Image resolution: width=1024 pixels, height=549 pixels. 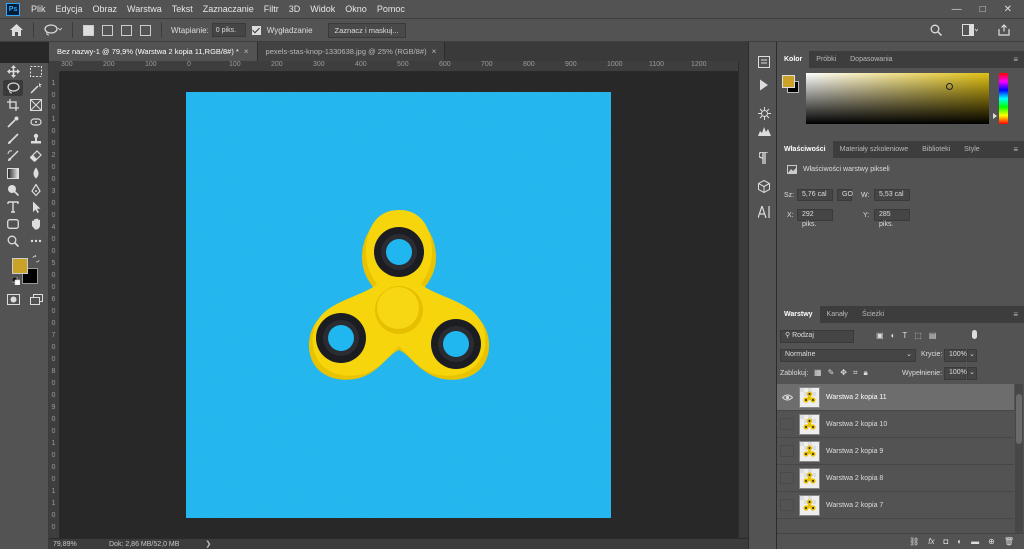 I want to click on path-selection-icon, so click(x=36, y=207).